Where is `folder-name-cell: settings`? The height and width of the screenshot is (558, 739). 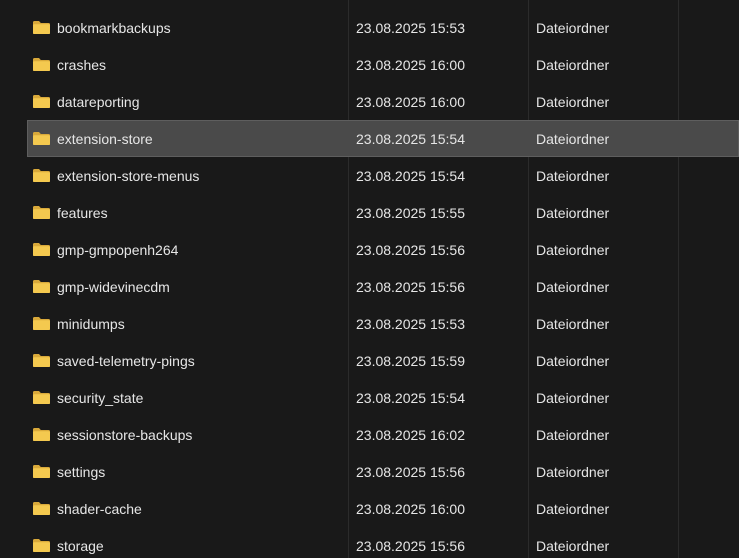 folder-name-cell: settings is located at coordinates (68, 471).